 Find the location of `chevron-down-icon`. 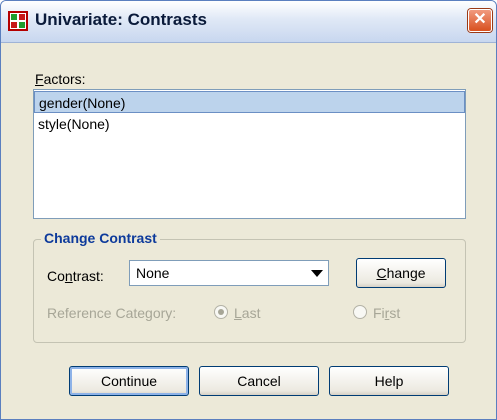

chevron-down-icon is located at coordinates (317, 273).